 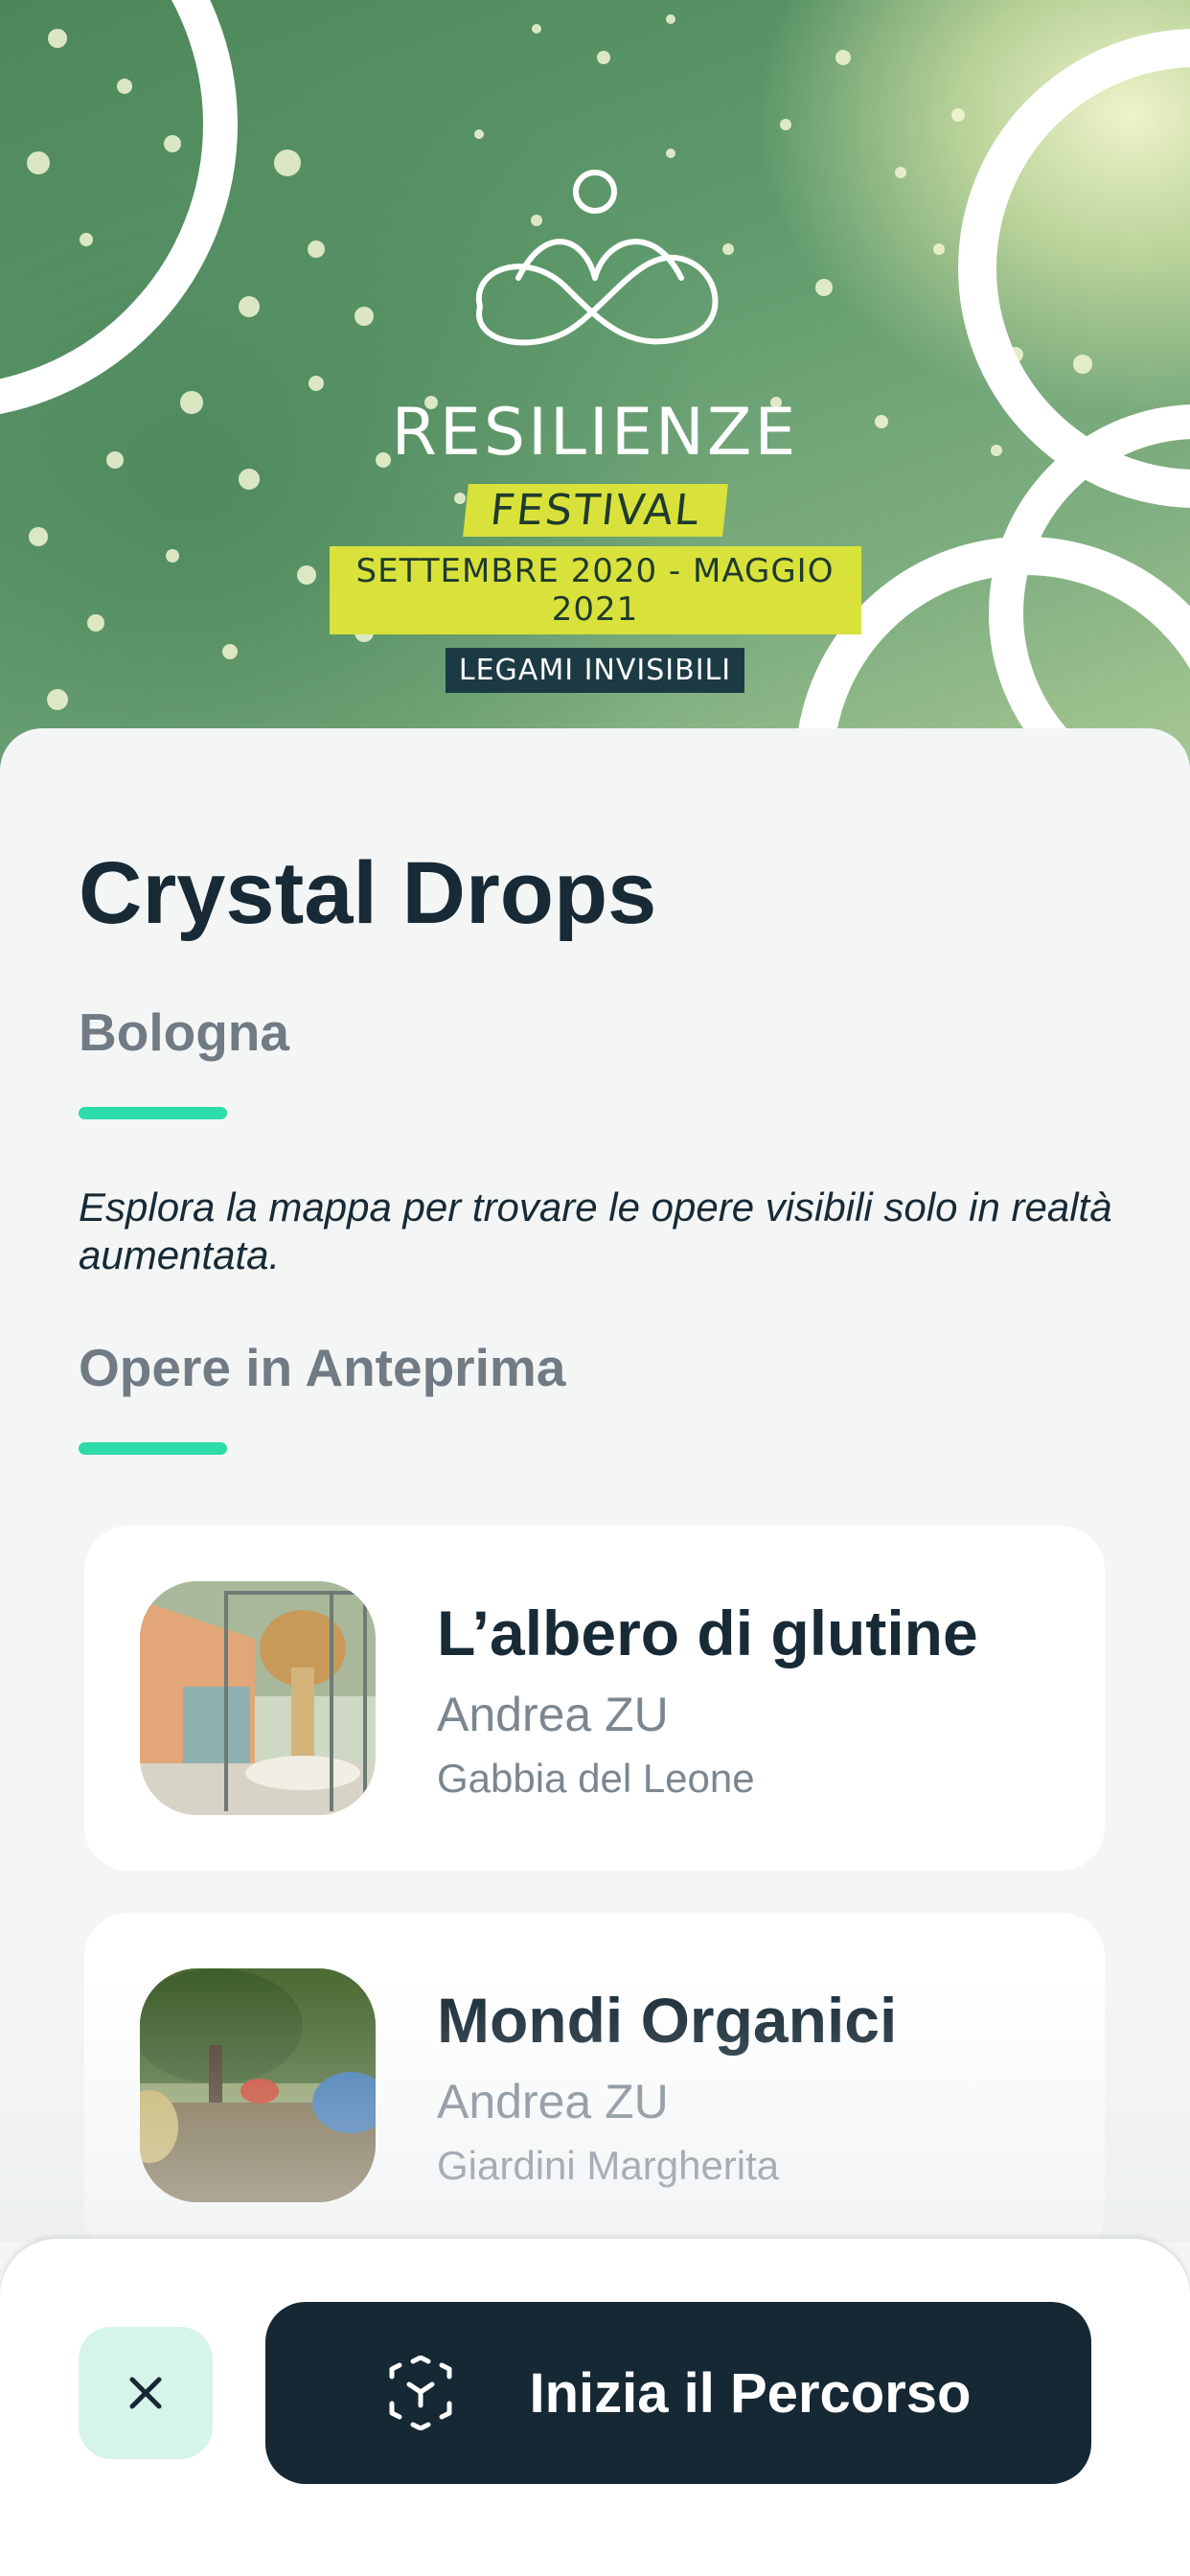 What do you see at coordinates (153, 1448) in the screenshot?
I see `section-underline` at bounding box center [153, 1448].